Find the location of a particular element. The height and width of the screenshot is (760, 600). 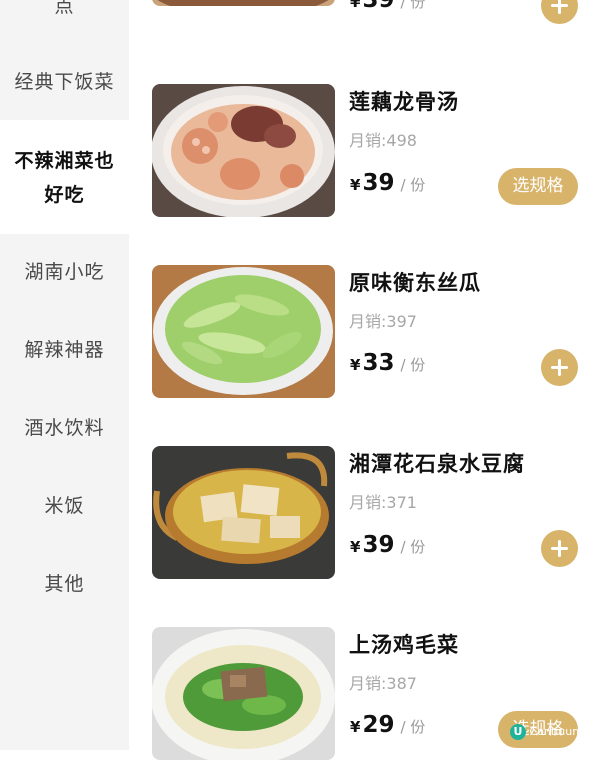

watermark-logo-icon: U is located at coordinates (518, 732).